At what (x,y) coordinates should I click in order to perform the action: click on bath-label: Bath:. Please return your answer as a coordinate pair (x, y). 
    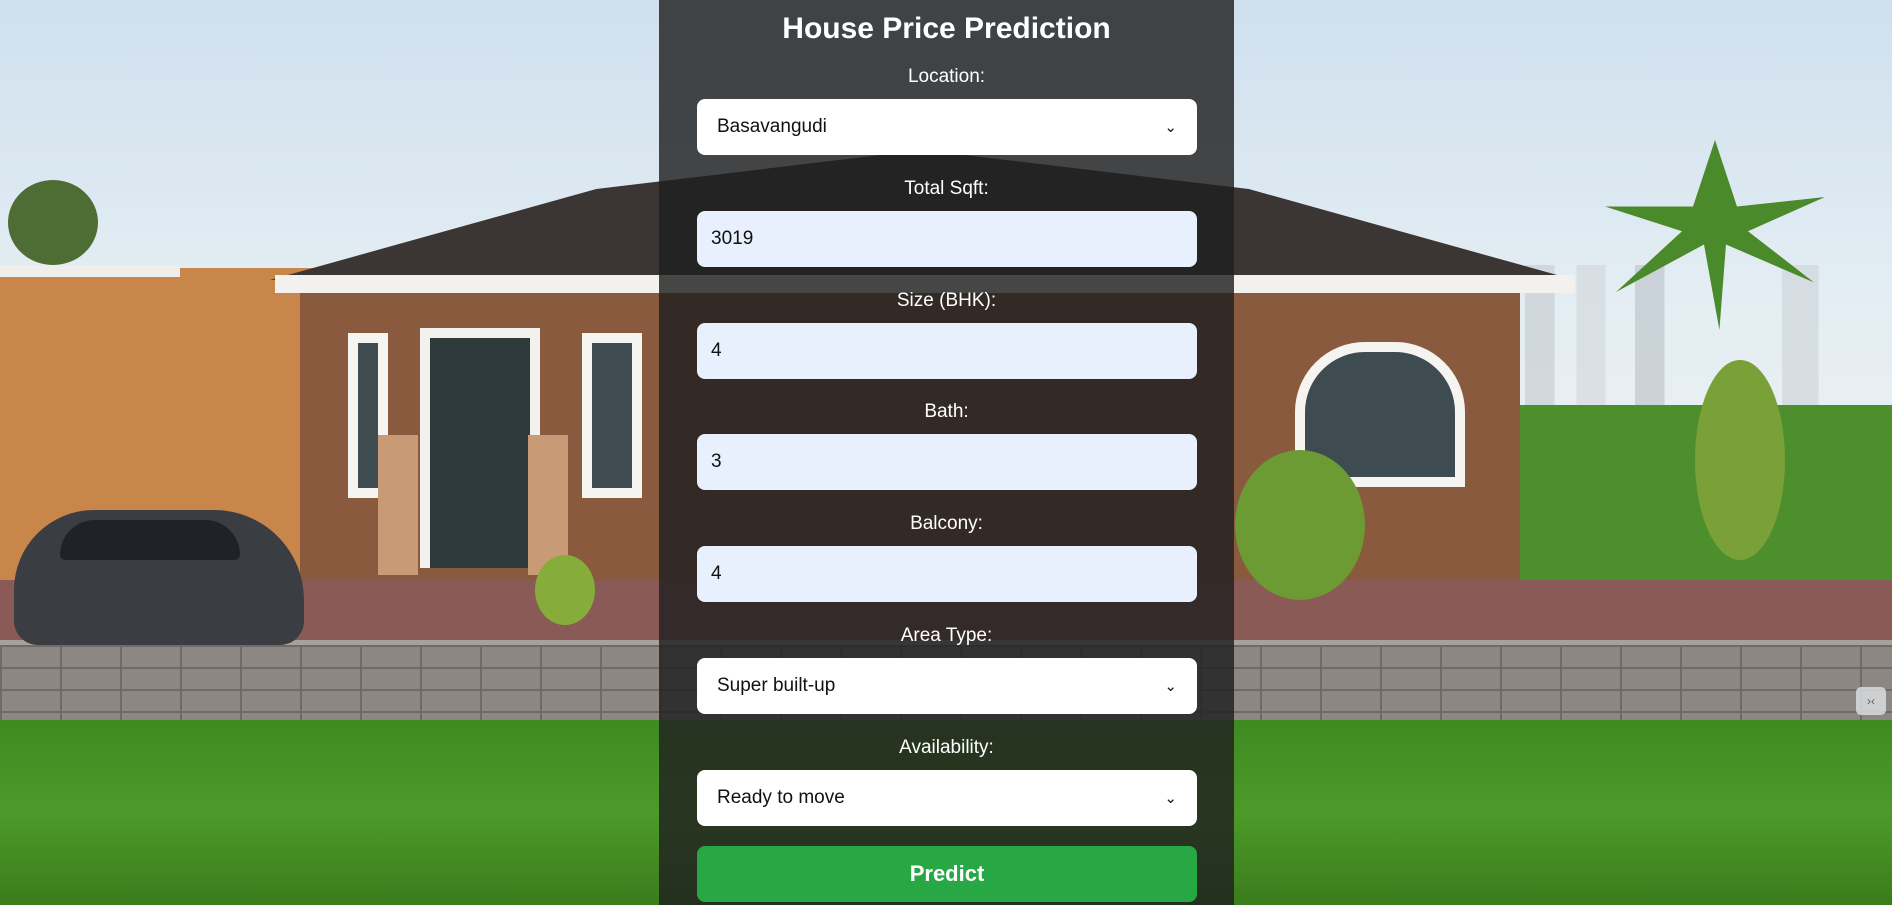
    Looking at the image, I should click on (946, 411).